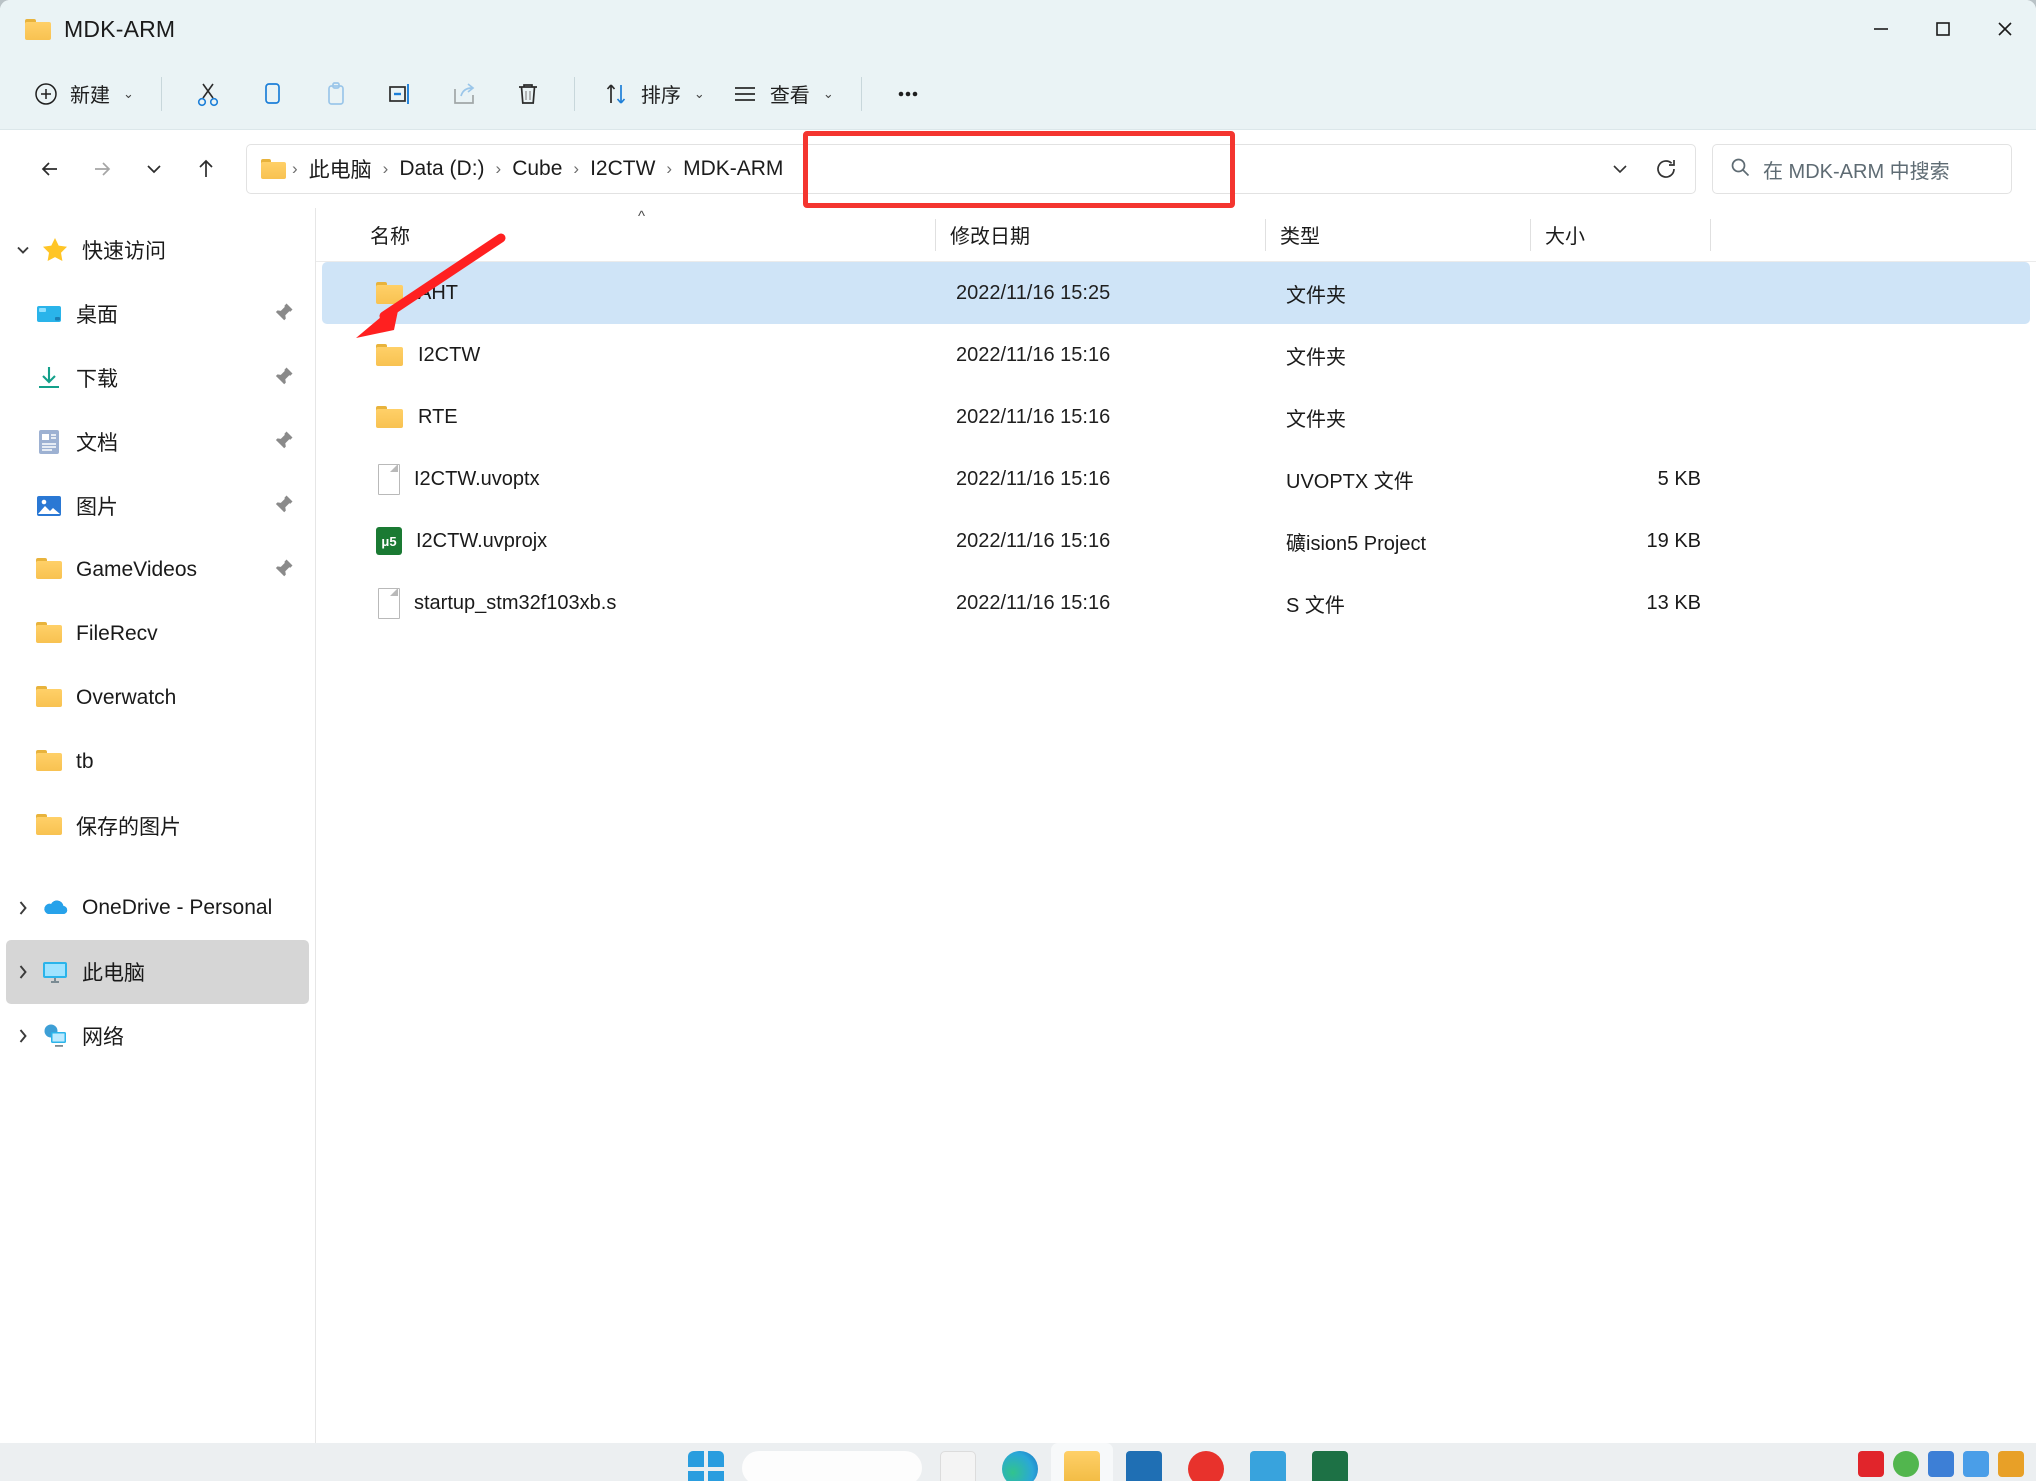 The width and height of the screenshot is (2036, 1481). I want to click on file-name: AHT, so click(438, 292).